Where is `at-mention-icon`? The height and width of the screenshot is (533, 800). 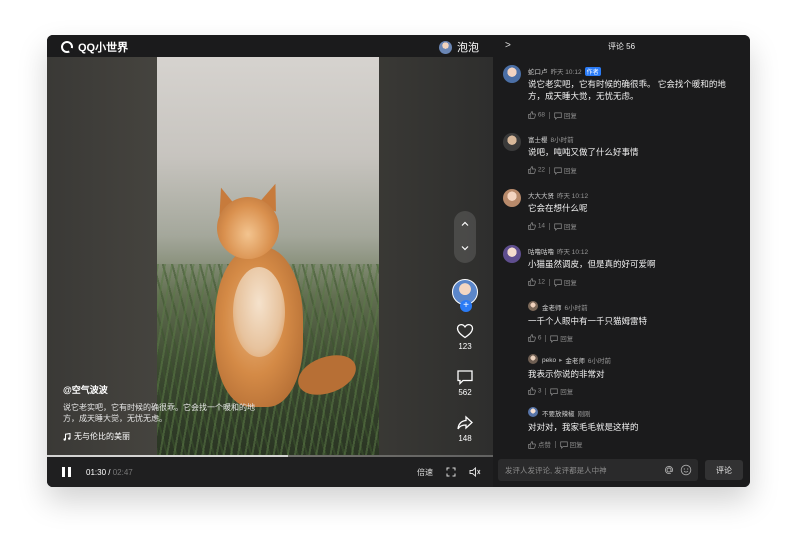 at-mention-icon is located at coordinates (669, 470).